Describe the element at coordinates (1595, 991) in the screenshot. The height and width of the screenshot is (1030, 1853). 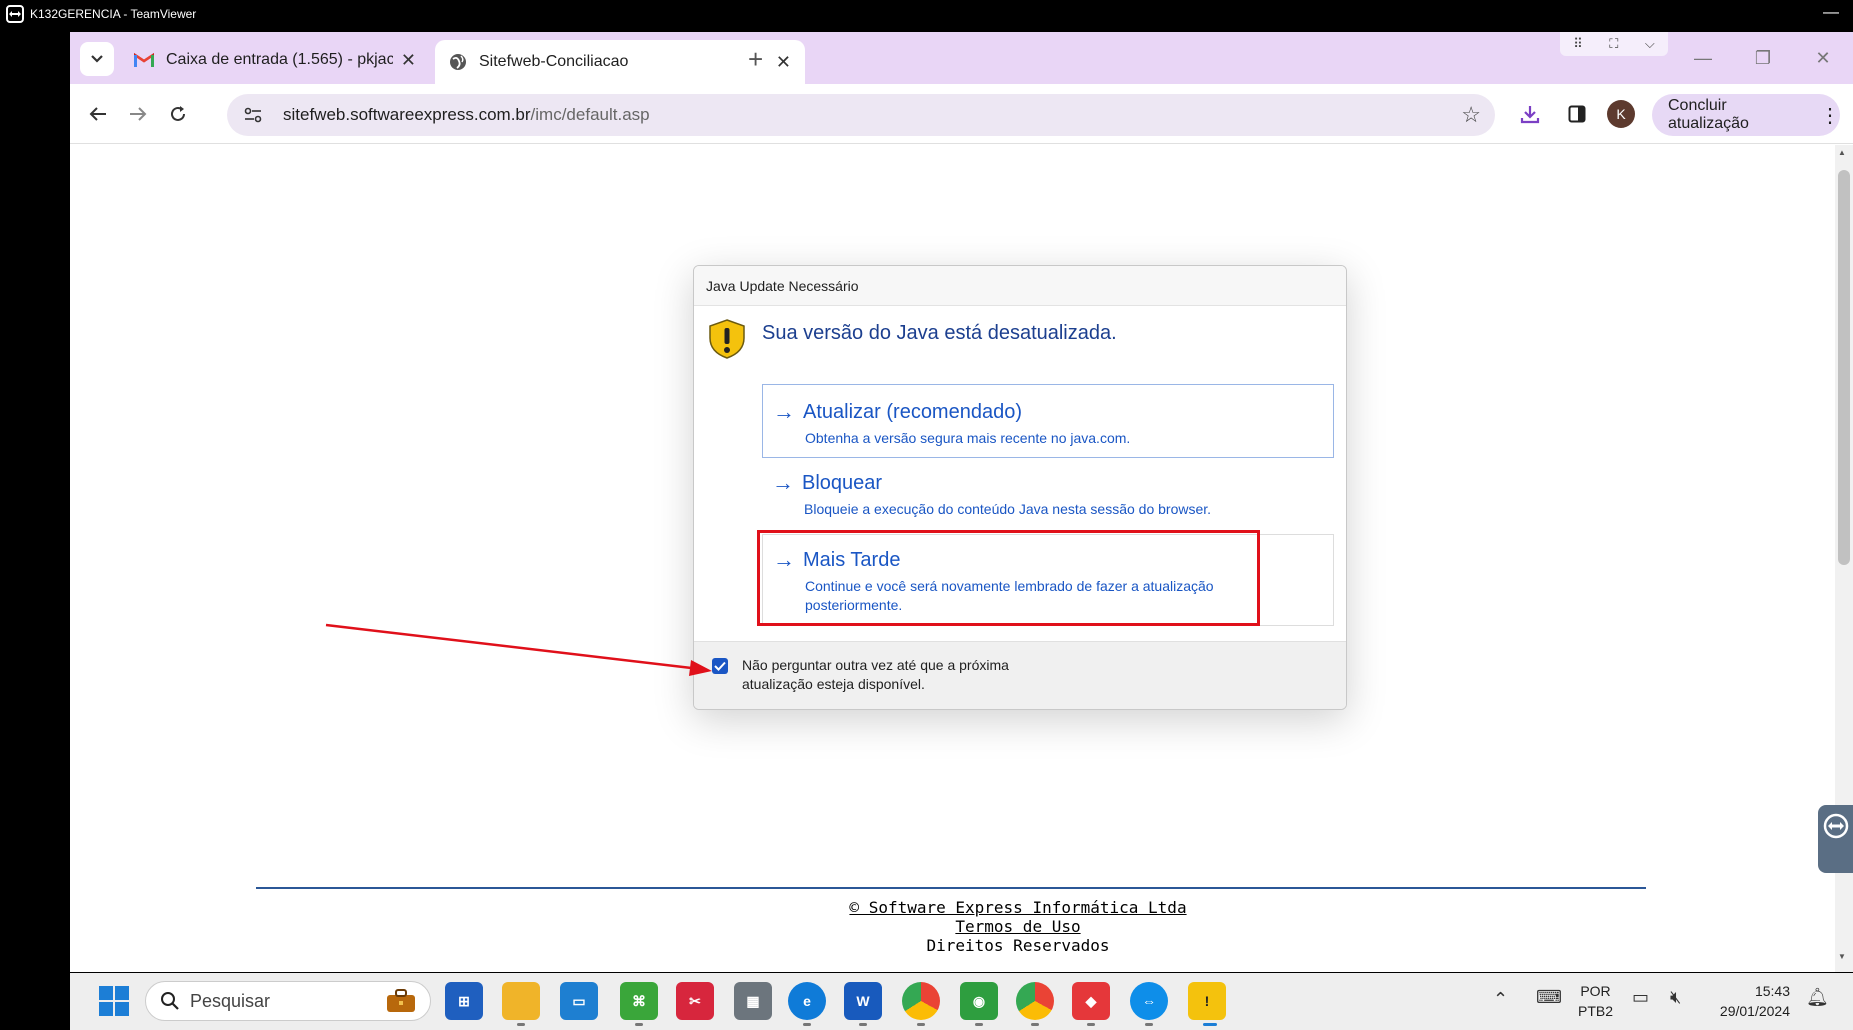
I see `language-code: POR` at that location.